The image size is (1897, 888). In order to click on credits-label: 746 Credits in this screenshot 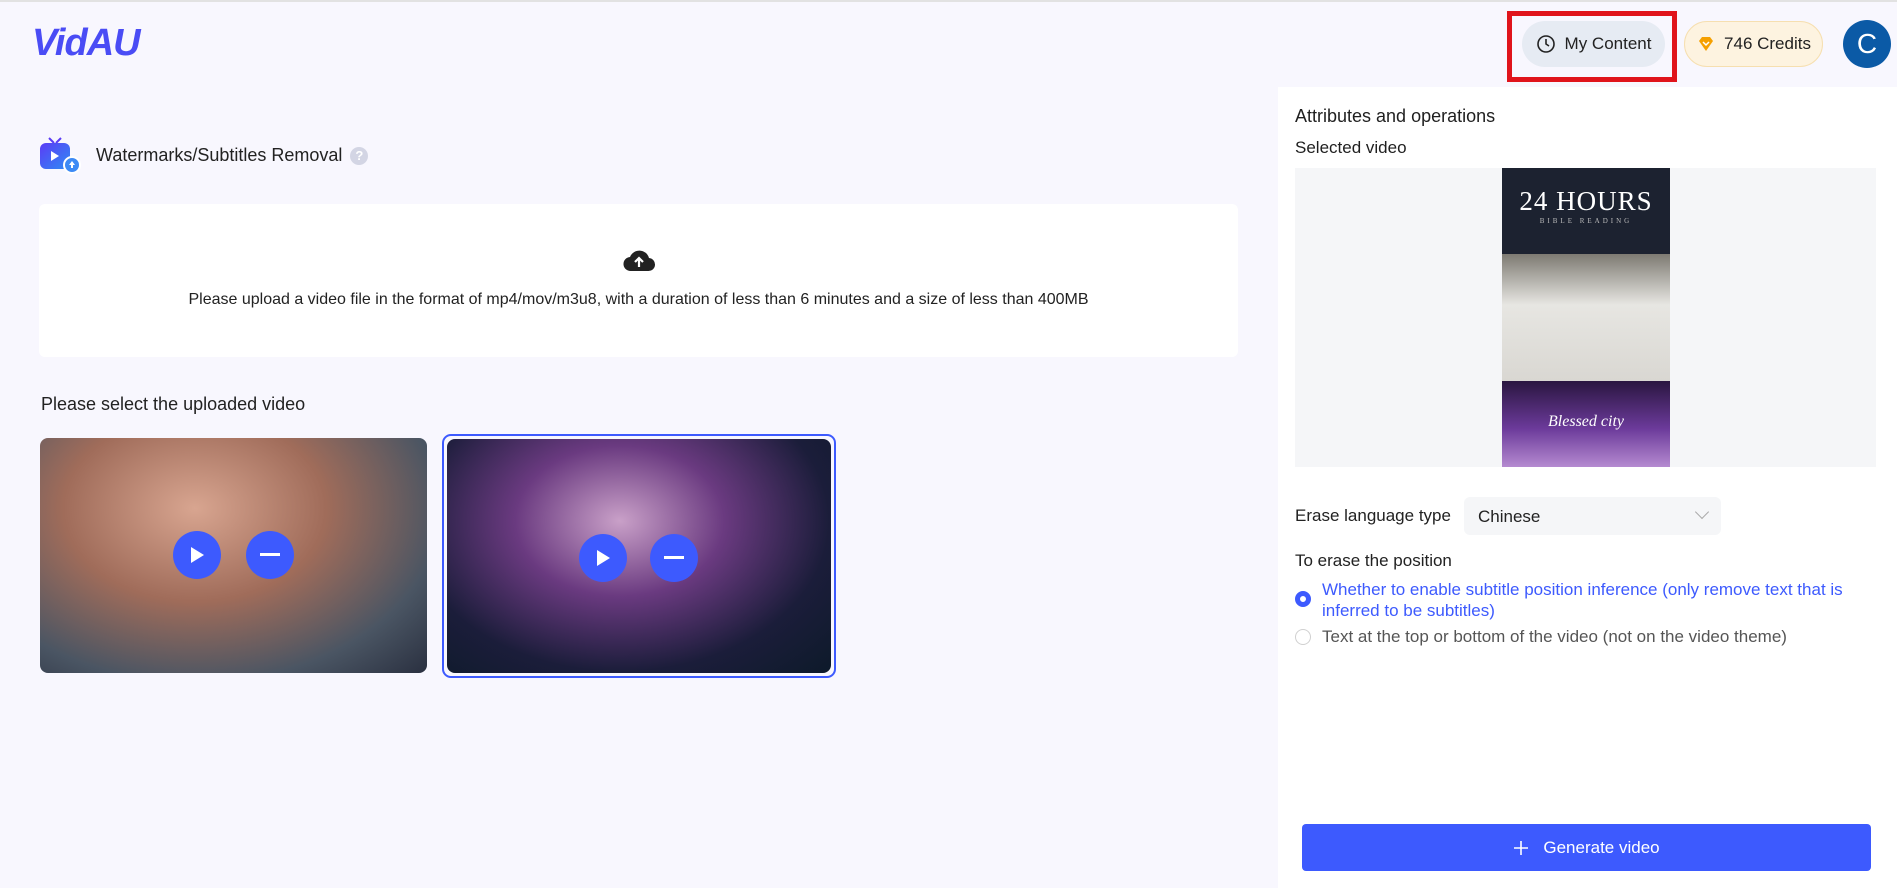, I will do `click(1767, 43)`.